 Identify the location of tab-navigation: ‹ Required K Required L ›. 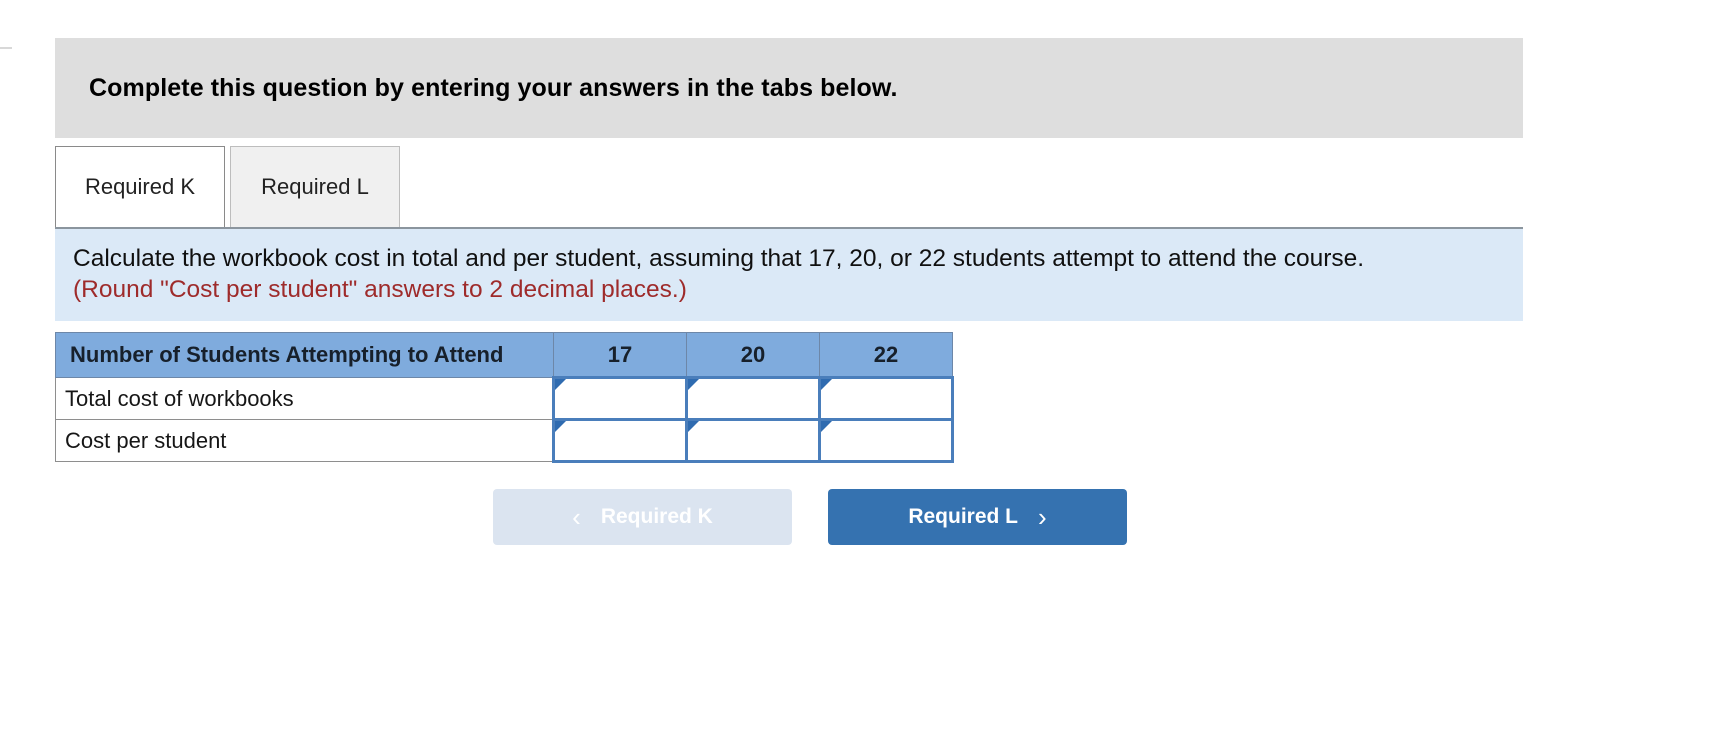
(789, 517).